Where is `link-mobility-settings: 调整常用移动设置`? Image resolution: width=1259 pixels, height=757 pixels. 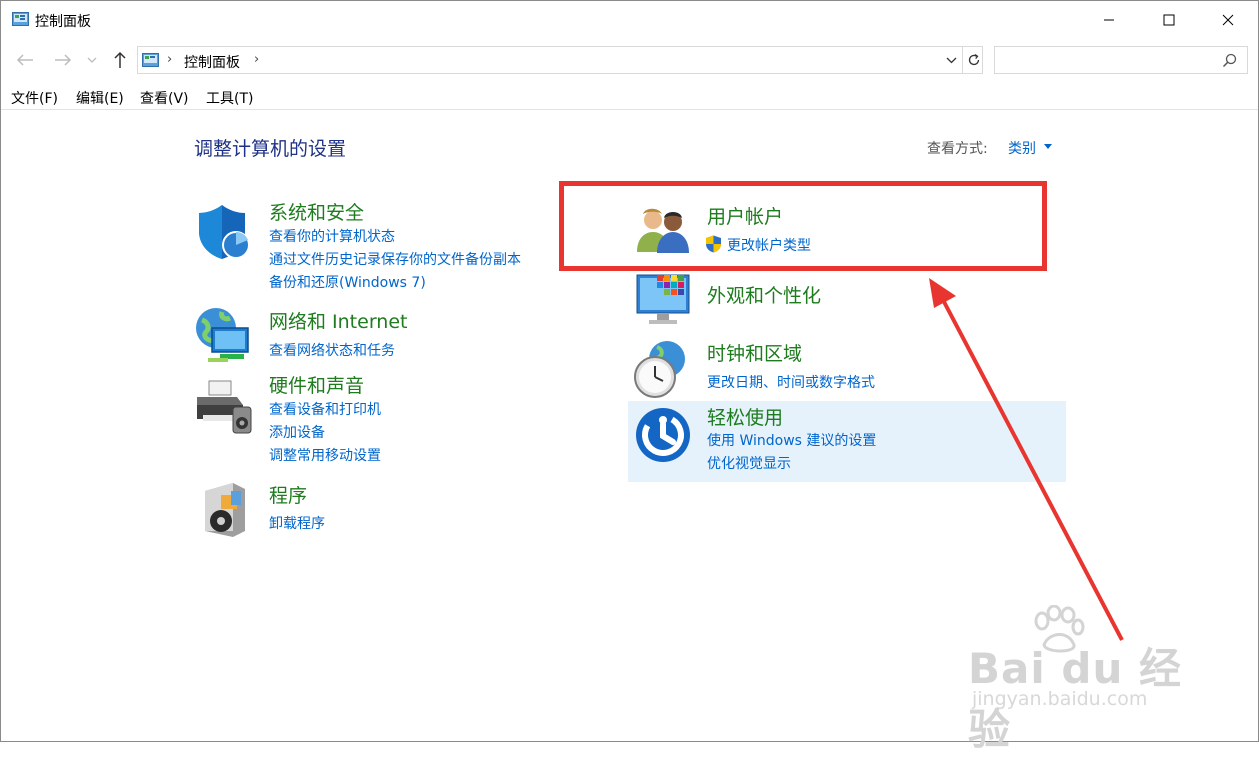
link-mobility-settings: 调整常用移动设置 is located at coordinates (325, 455).